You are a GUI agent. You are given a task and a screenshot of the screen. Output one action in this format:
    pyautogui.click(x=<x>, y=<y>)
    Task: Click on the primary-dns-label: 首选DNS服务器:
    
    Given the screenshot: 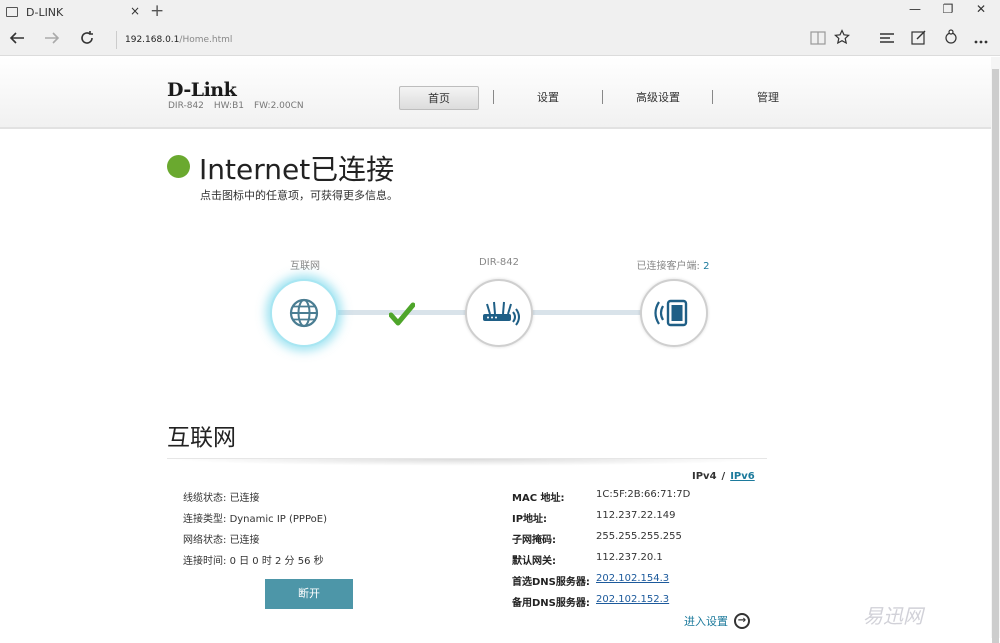 What is the action you would take?
    pyautogui.click(x=551, y=582)
    